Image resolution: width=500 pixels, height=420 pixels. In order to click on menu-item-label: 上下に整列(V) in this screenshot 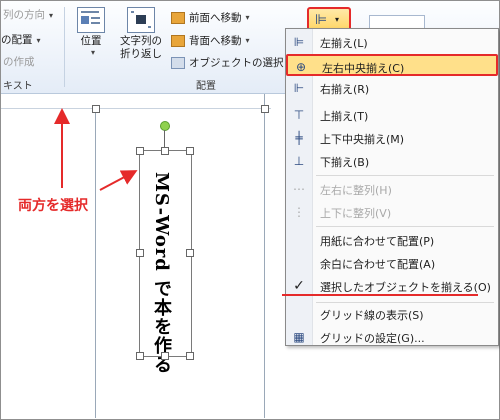, I will do `click(356, 213)`.